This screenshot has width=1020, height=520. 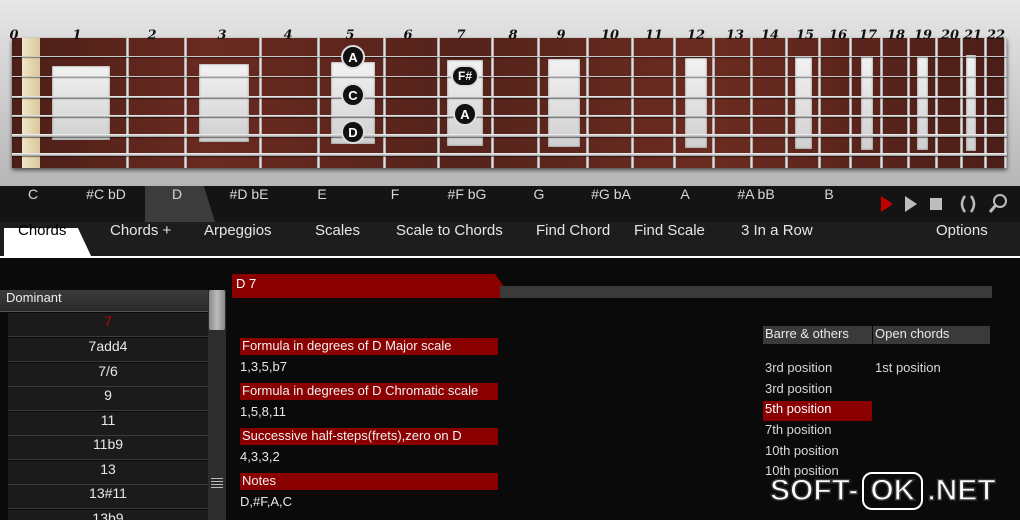 What do you see at coordinates (246, 283) in the screenshot?
I see `chord-title: D 7` at bounding box center [246, 283].